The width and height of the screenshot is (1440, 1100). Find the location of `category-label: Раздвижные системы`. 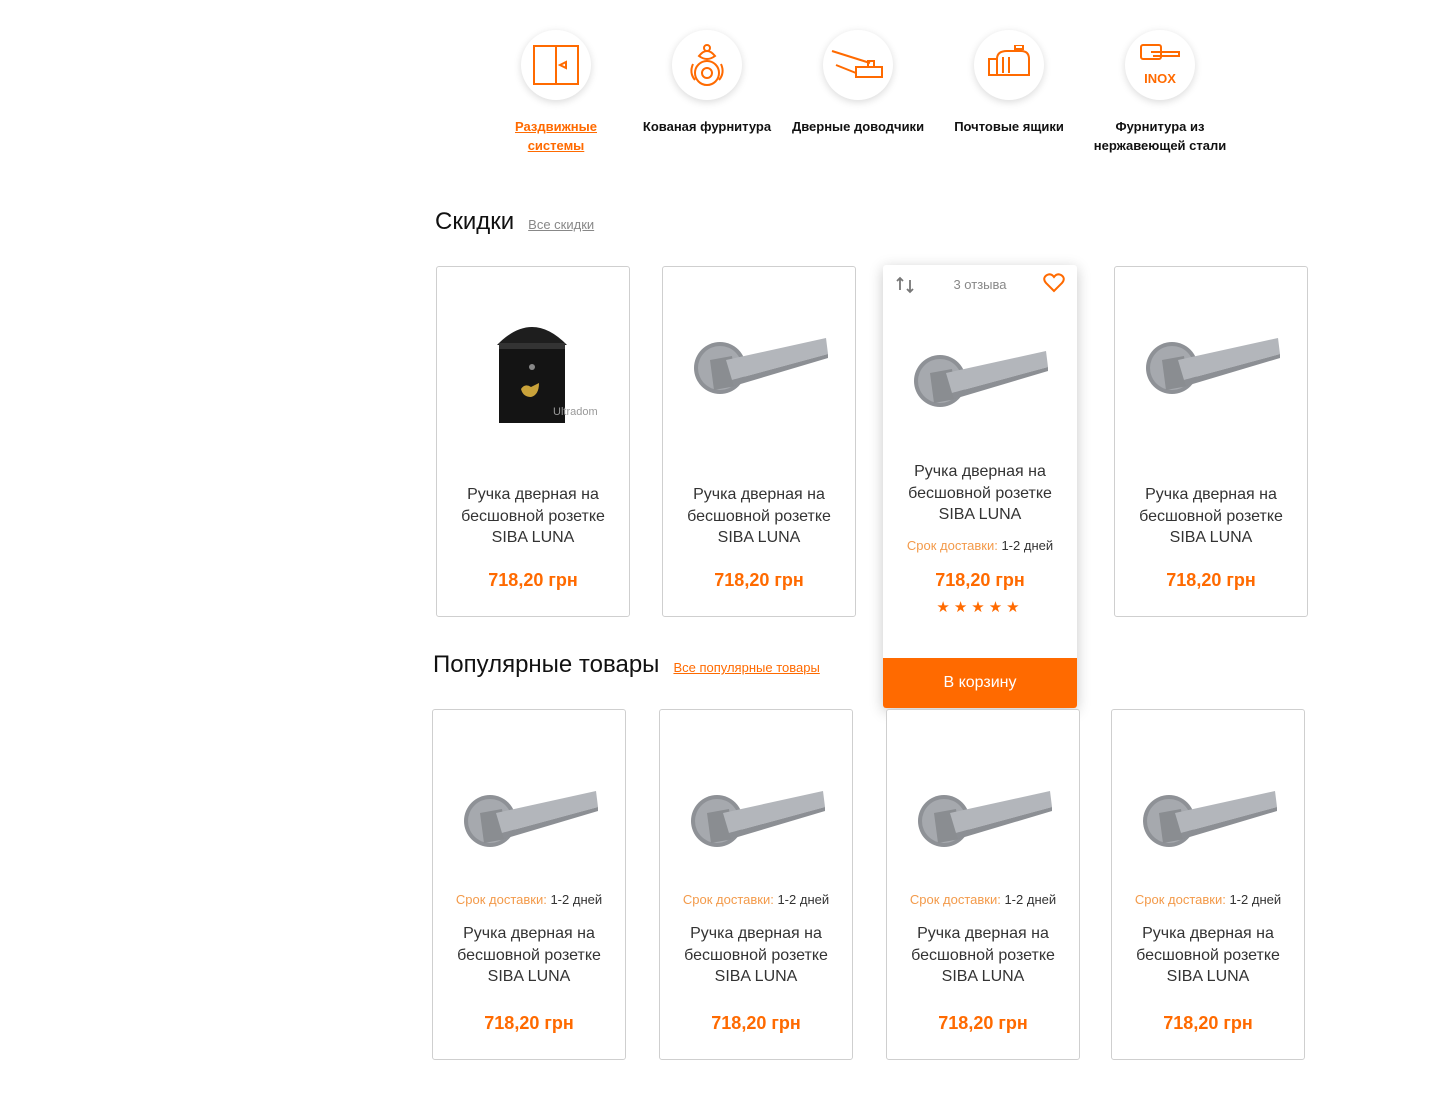

category-label: Раздвижные системы is located at coordinates (556, 136).